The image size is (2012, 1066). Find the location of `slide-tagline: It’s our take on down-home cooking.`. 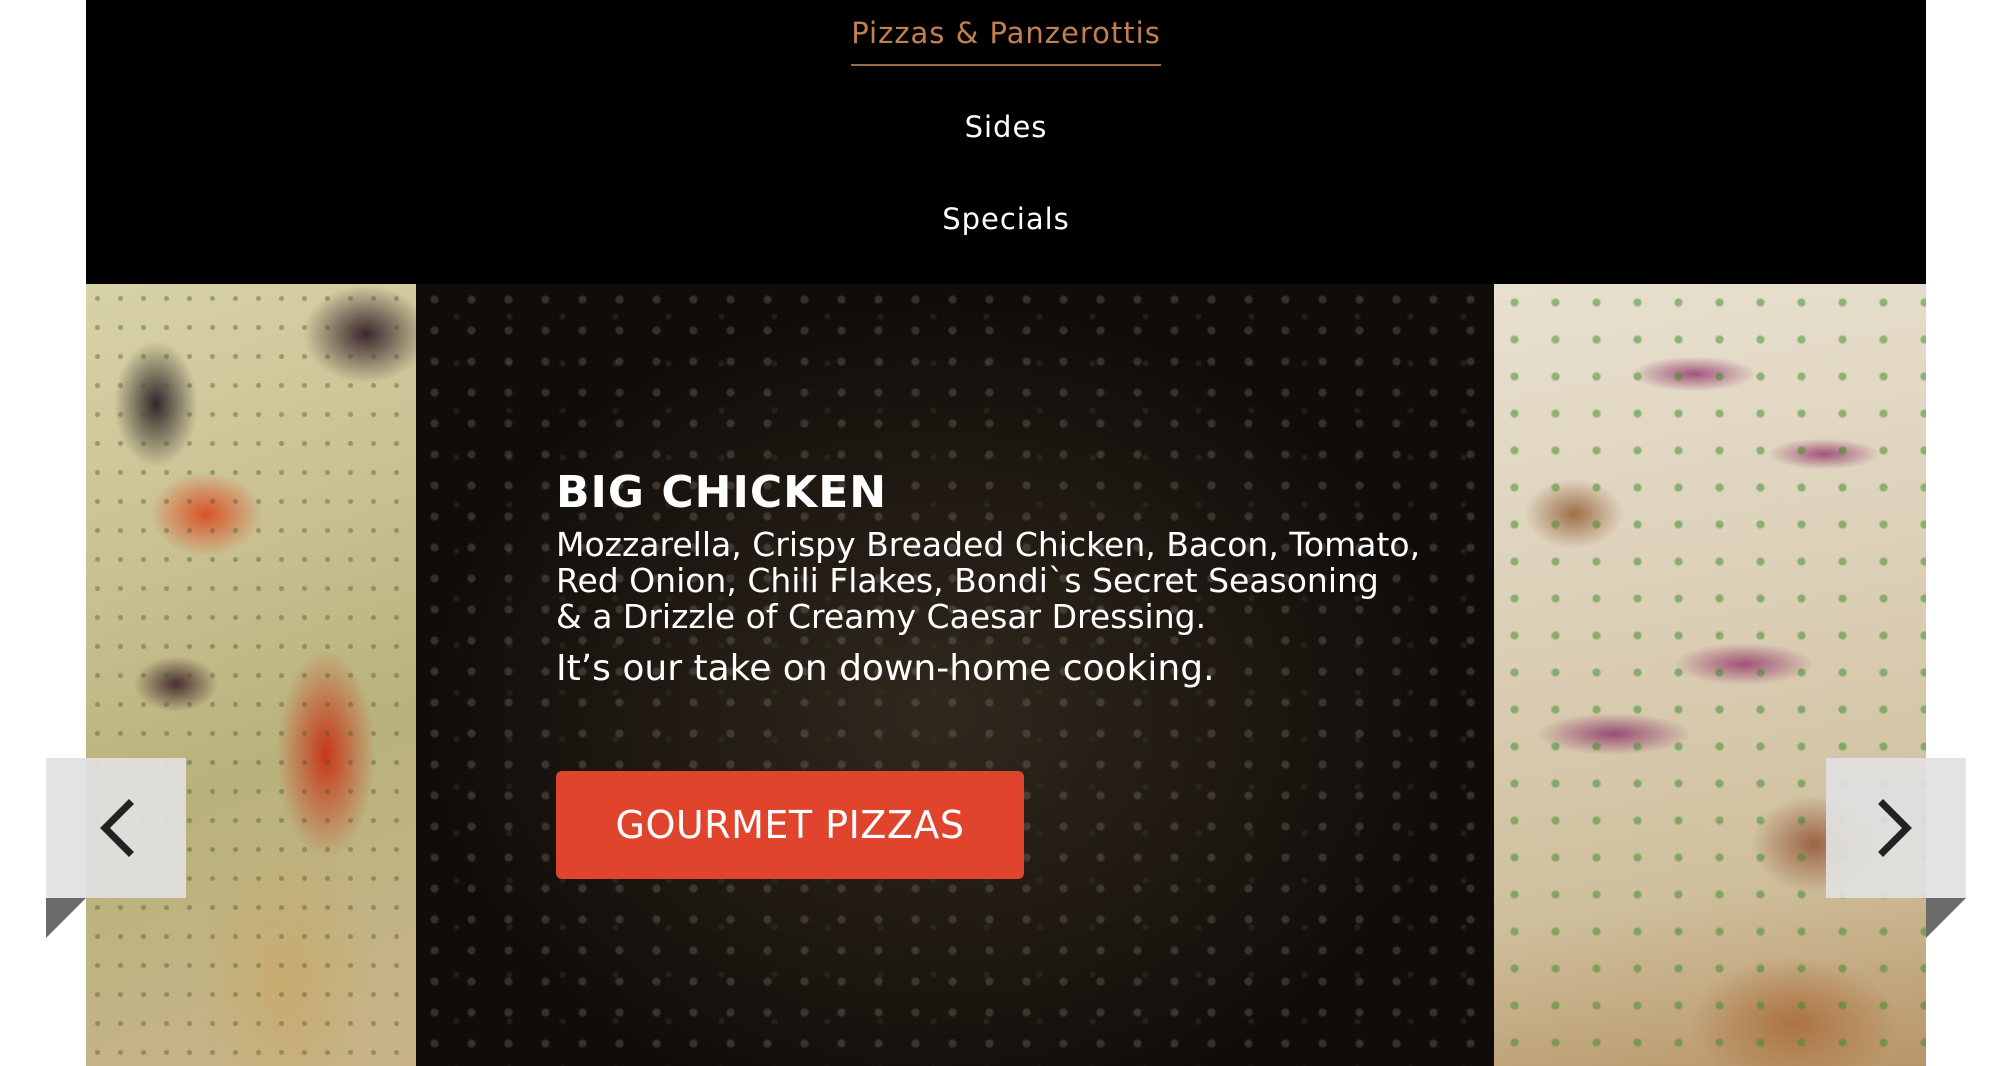

slide-tagline: It’s our take on down-home cooking. is located at coordinates (885, 669).